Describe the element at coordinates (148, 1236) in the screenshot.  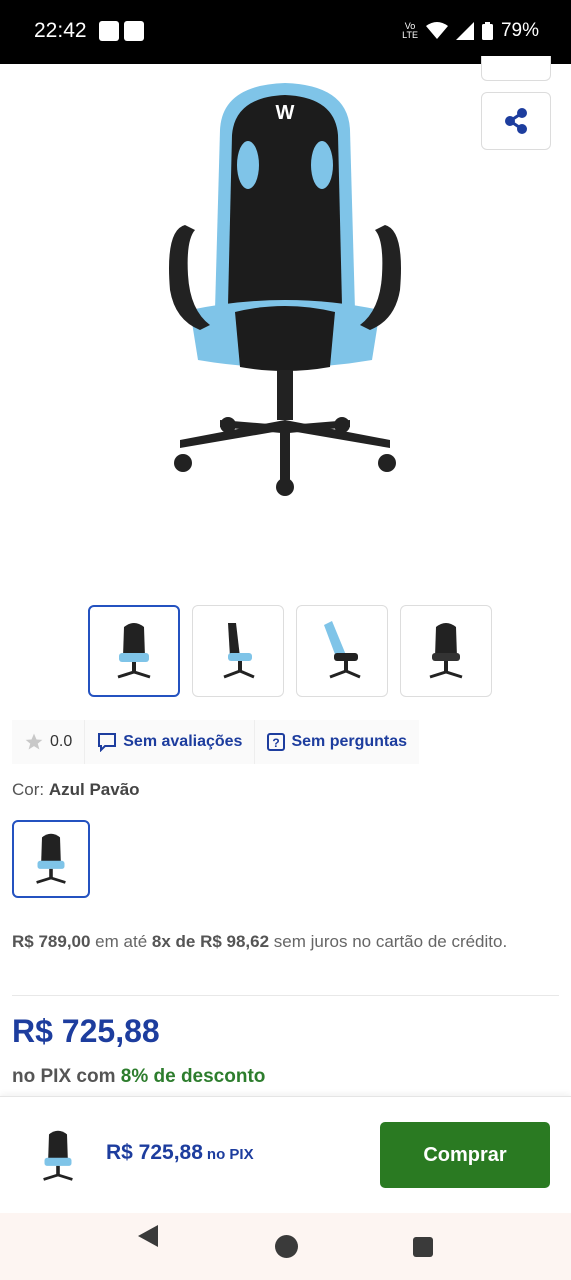
I see `back-icon` at that location.